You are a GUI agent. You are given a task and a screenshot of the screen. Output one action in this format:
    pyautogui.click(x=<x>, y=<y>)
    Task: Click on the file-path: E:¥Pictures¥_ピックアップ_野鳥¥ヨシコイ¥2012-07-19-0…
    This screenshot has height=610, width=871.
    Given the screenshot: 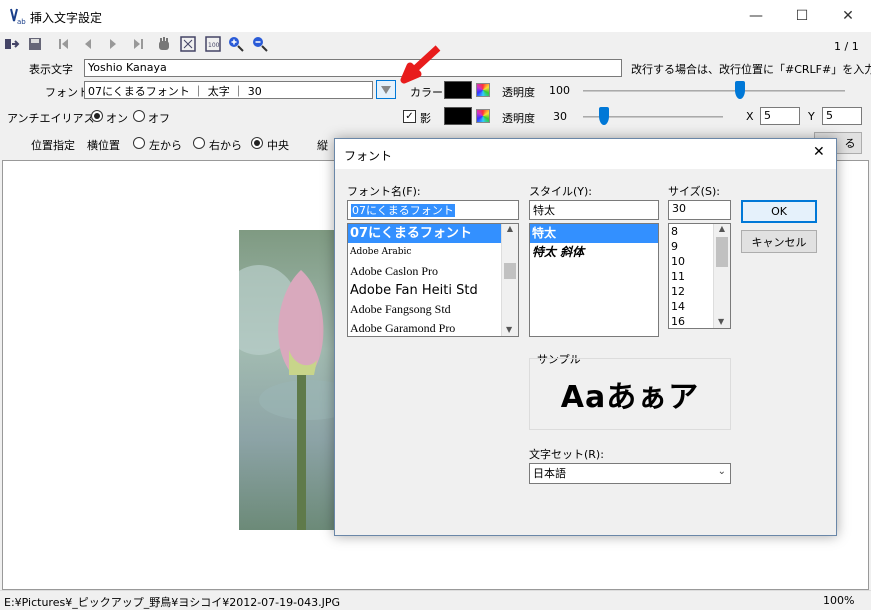 What is the action you would take?
    pyautogui.click(x=172, y=602)
    